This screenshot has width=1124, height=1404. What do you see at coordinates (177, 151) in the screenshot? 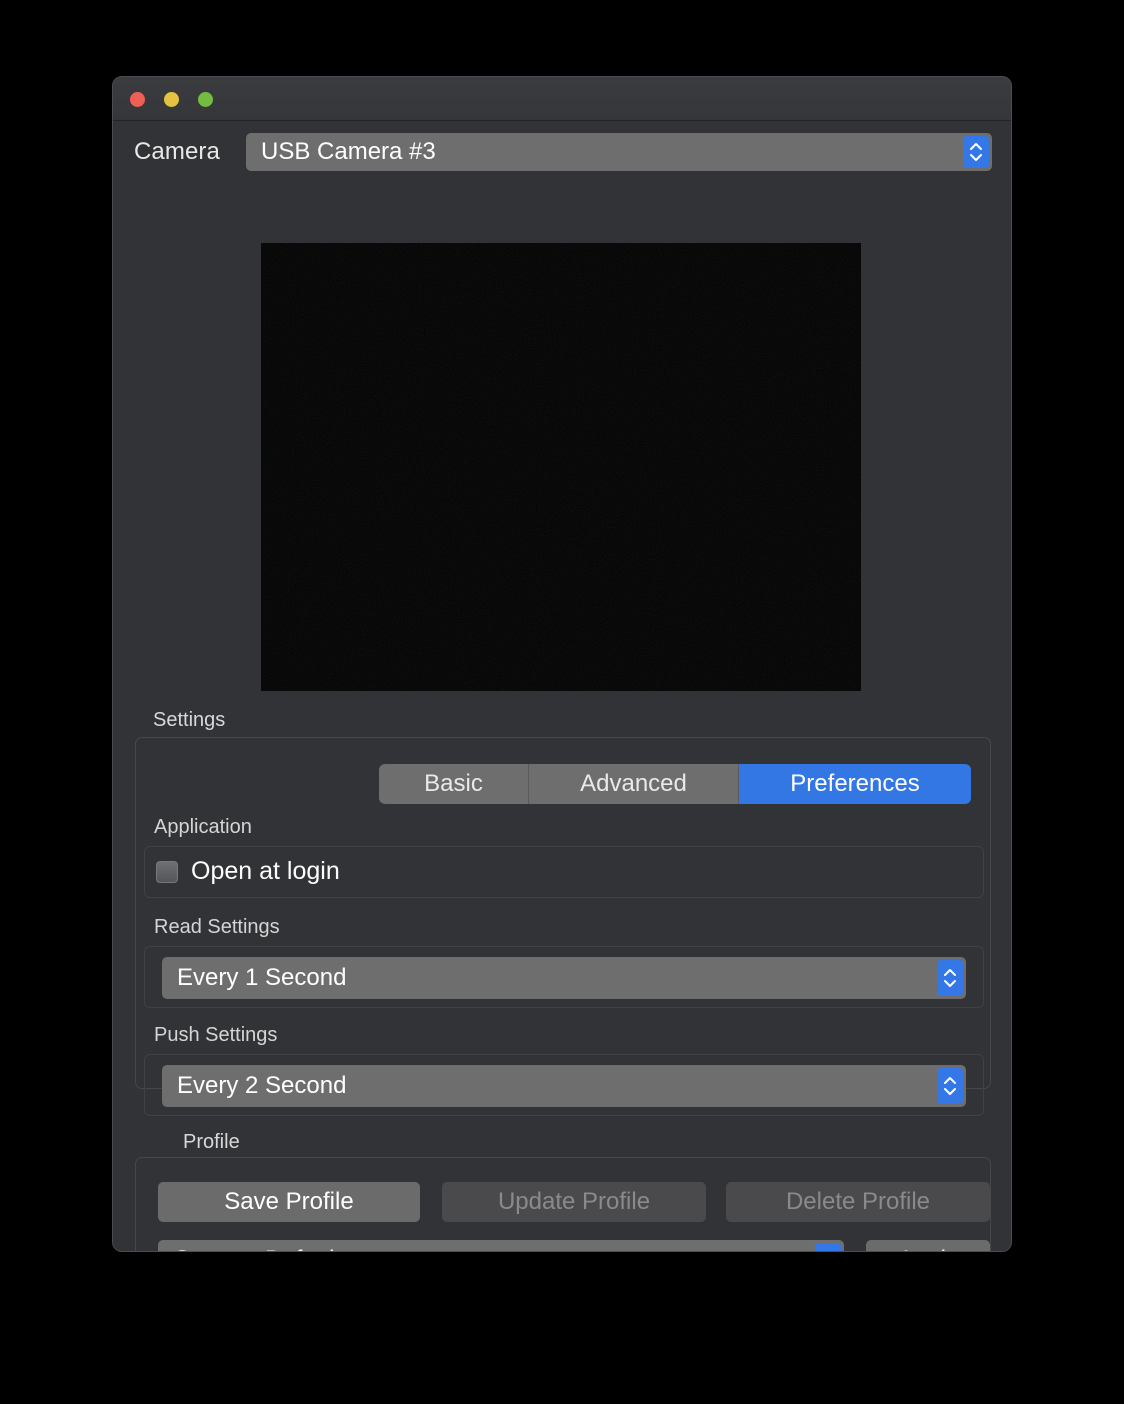
I see `camera-label: Camera` at bounding box center [177, 151].